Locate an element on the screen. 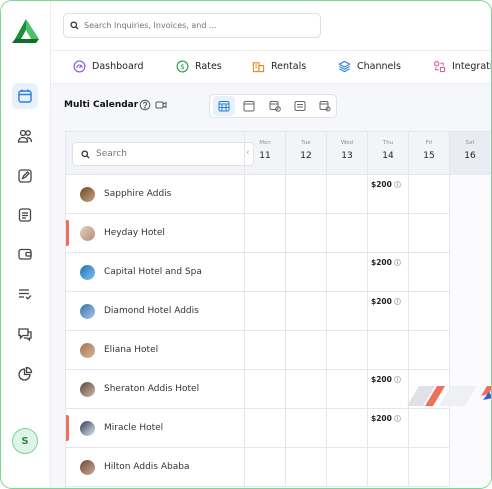 The height and width of the screenshot is (489, 492). rental-label: Sapphire Addis is located at coordinates (155, 194).